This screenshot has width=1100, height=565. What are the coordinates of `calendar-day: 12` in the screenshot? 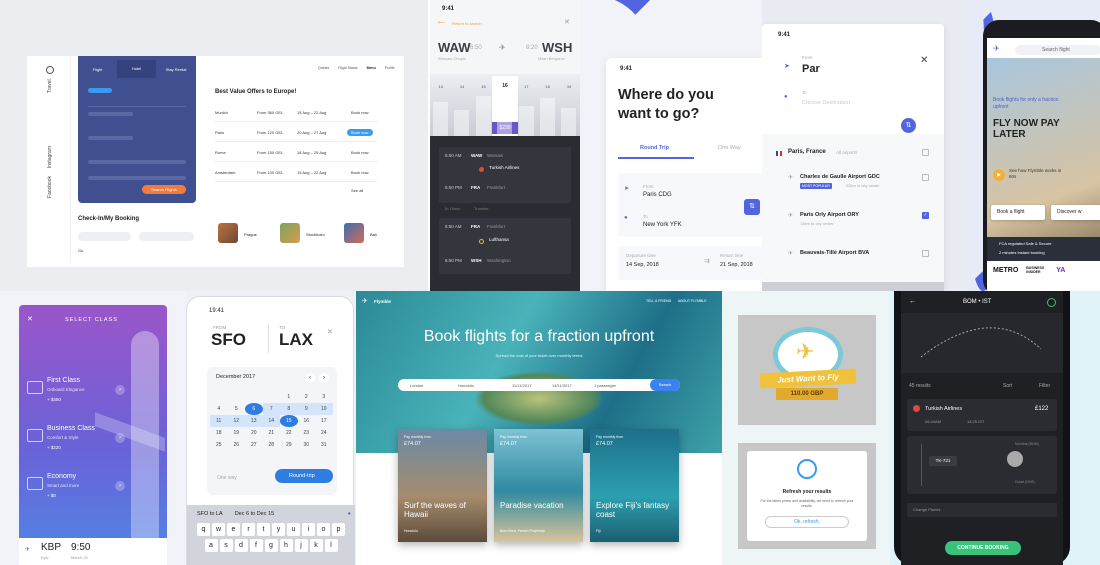 It's located at (236, 421).